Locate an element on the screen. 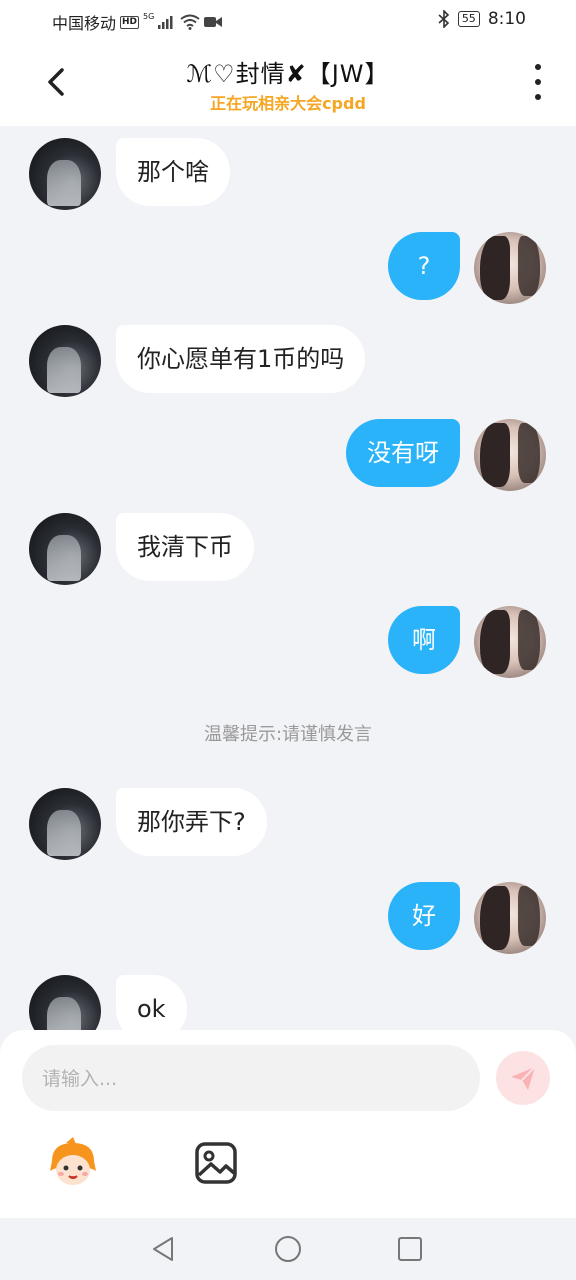 Image resolution: width=576 pixels, height=1280 pixels. battery-indicator: 55 is located at coordinates (468, 19).